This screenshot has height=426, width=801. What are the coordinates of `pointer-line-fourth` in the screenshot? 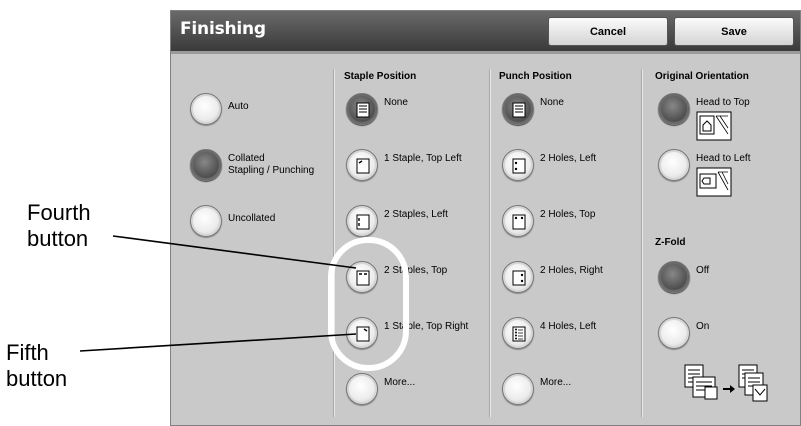 It's located at (234, 252).